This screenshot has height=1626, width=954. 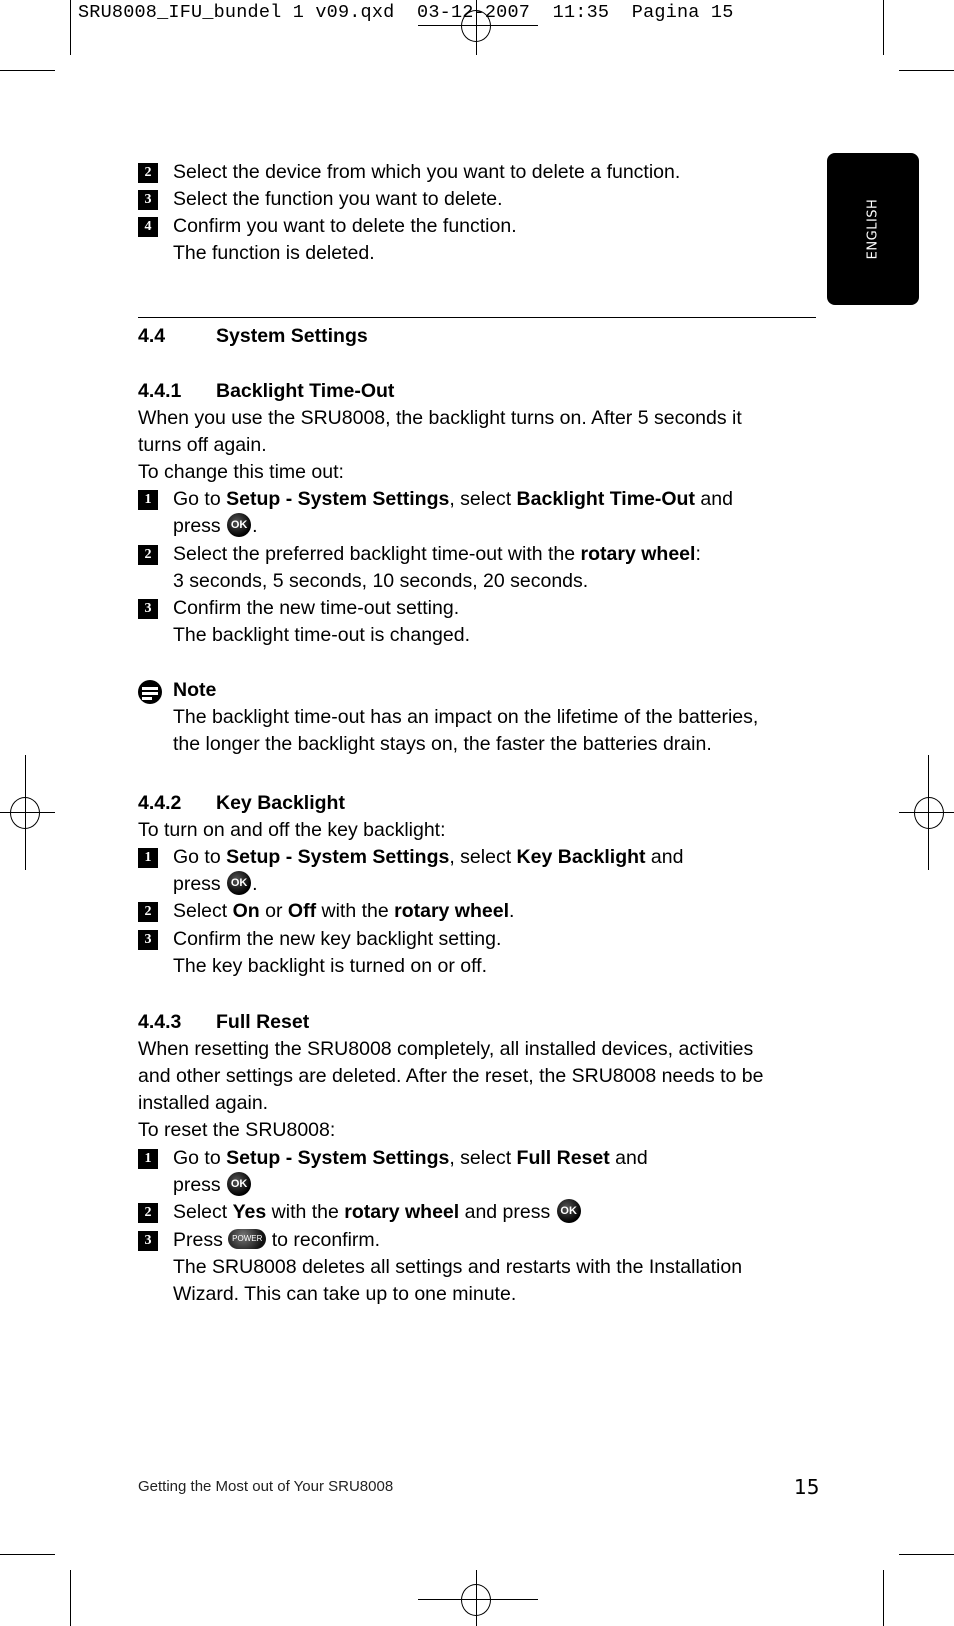 I want to click on paragraph-line: To turn on and off the key backlight:, so click(x=292, y=830).